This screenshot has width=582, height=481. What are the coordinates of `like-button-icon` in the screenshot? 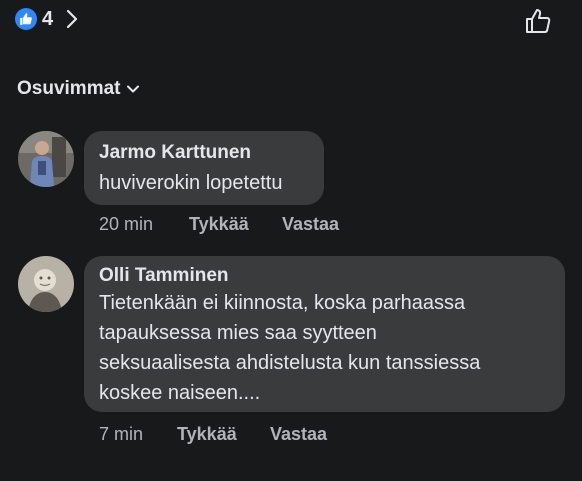 It's located at (538, 21).